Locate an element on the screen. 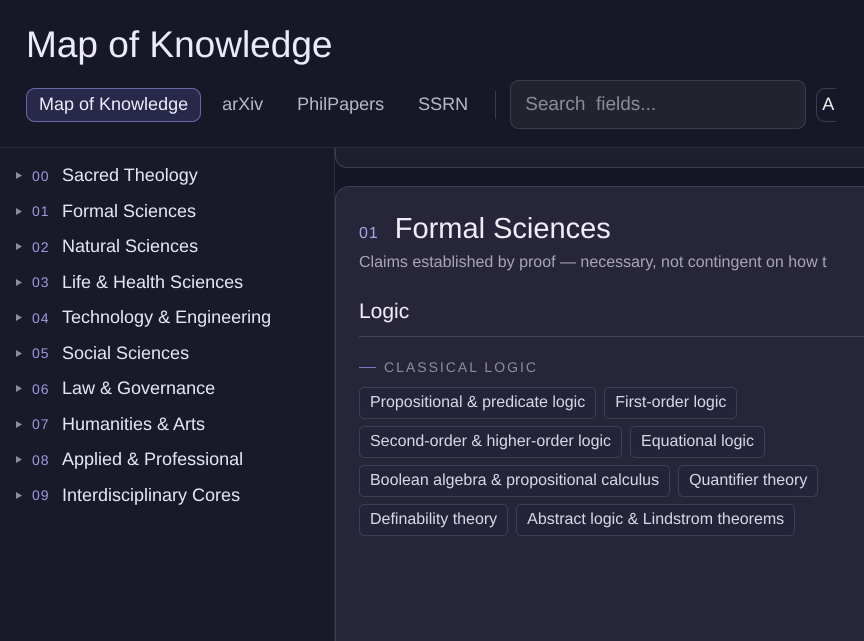 The height and width of the screenshot is (641, 864). sidebar-item: Applied & Professional is located at coordinates (153, 459).